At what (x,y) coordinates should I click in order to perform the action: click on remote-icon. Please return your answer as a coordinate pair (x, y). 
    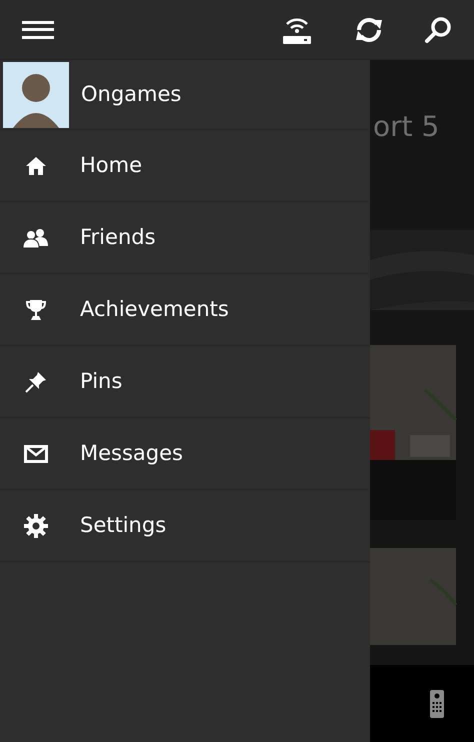
    Looking at the image, I should click on (437, 704).